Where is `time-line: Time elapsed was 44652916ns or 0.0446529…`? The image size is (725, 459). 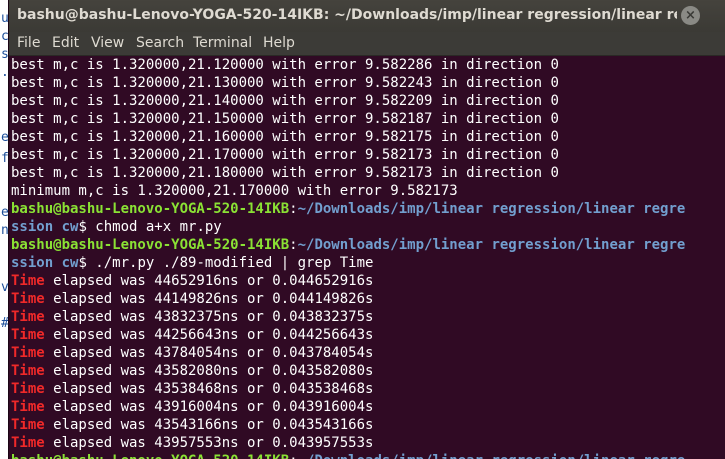
time-line: Time elapsed was 44652916ns or 0.0446529… is located at coordinates (192, 281).